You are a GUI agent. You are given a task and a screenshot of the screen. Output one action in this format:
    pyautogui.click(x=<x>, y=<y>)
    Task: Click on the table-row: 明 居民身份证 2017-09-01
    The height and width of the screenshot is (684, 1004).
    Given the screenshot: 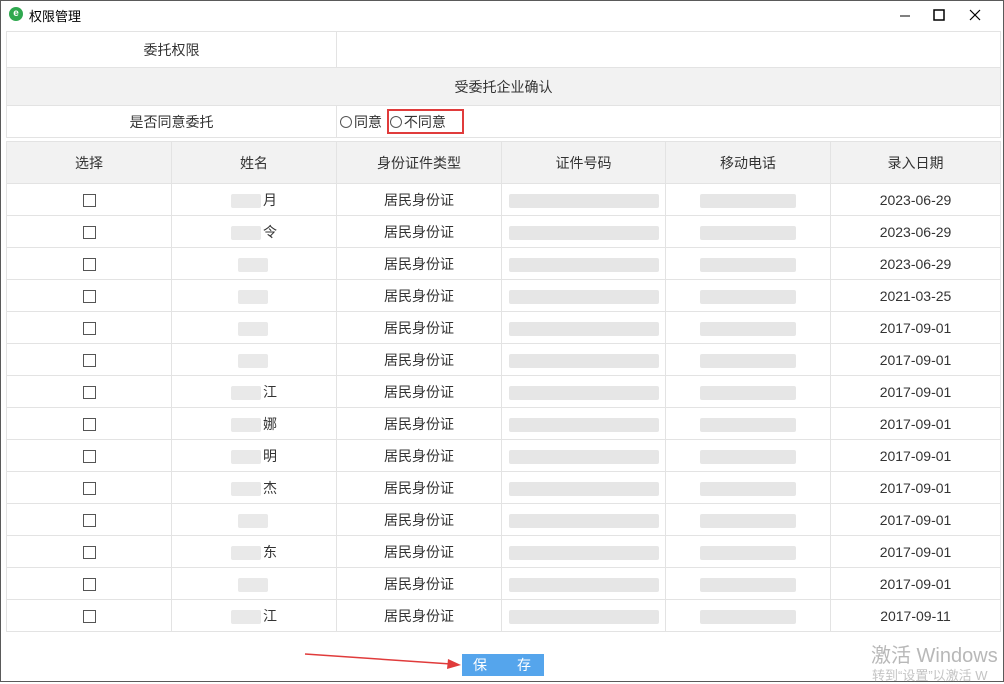 What is the action you would take?
    pyautogui.click(x=503, y=455)
    